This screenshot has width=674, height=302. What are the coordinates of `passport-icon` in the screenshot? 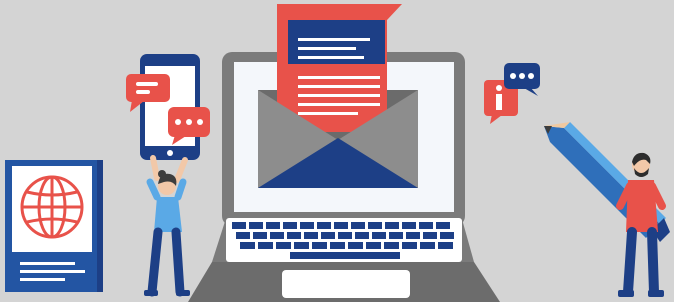 It's located at (54, 226).